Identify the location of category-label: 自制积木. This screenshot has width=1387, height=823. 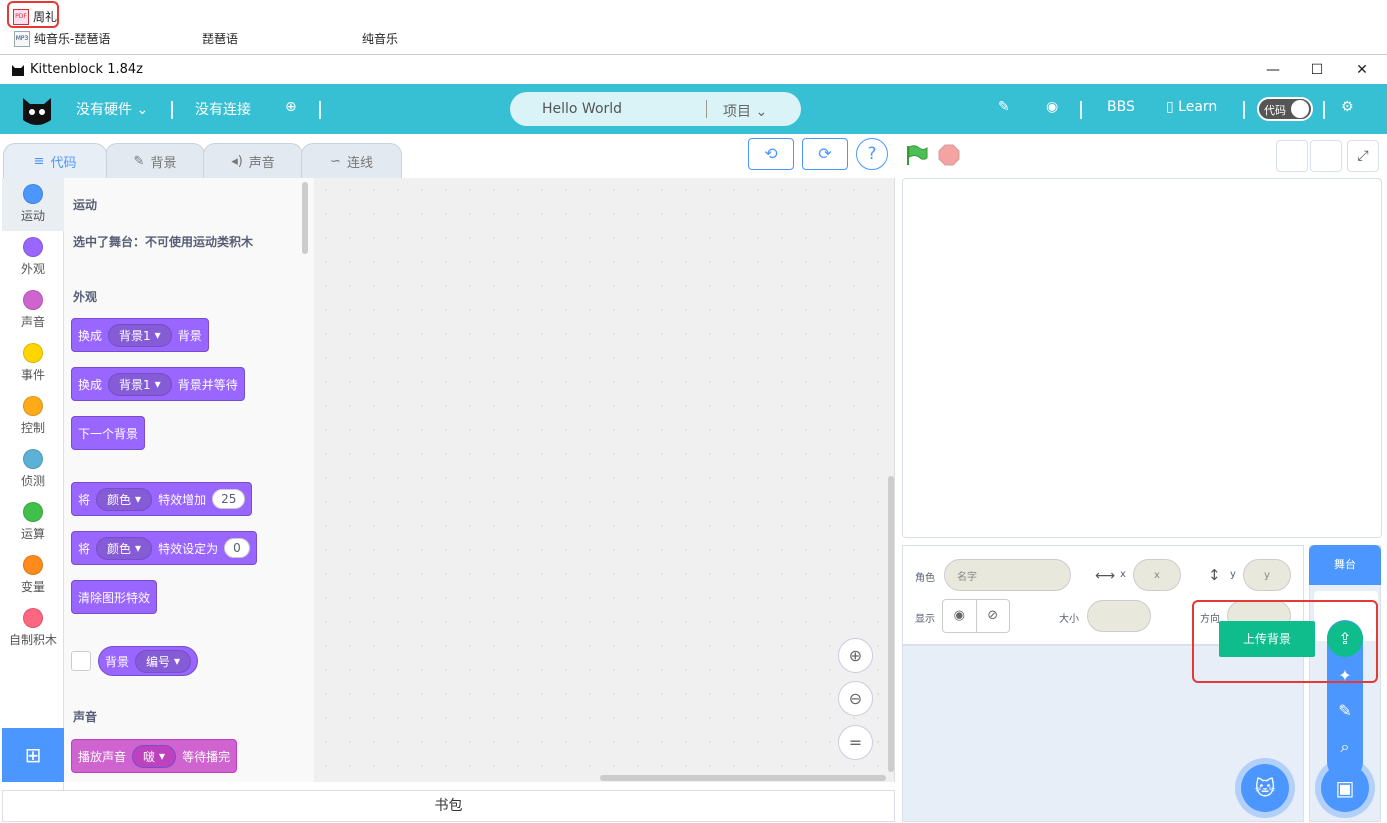
(32, 640).